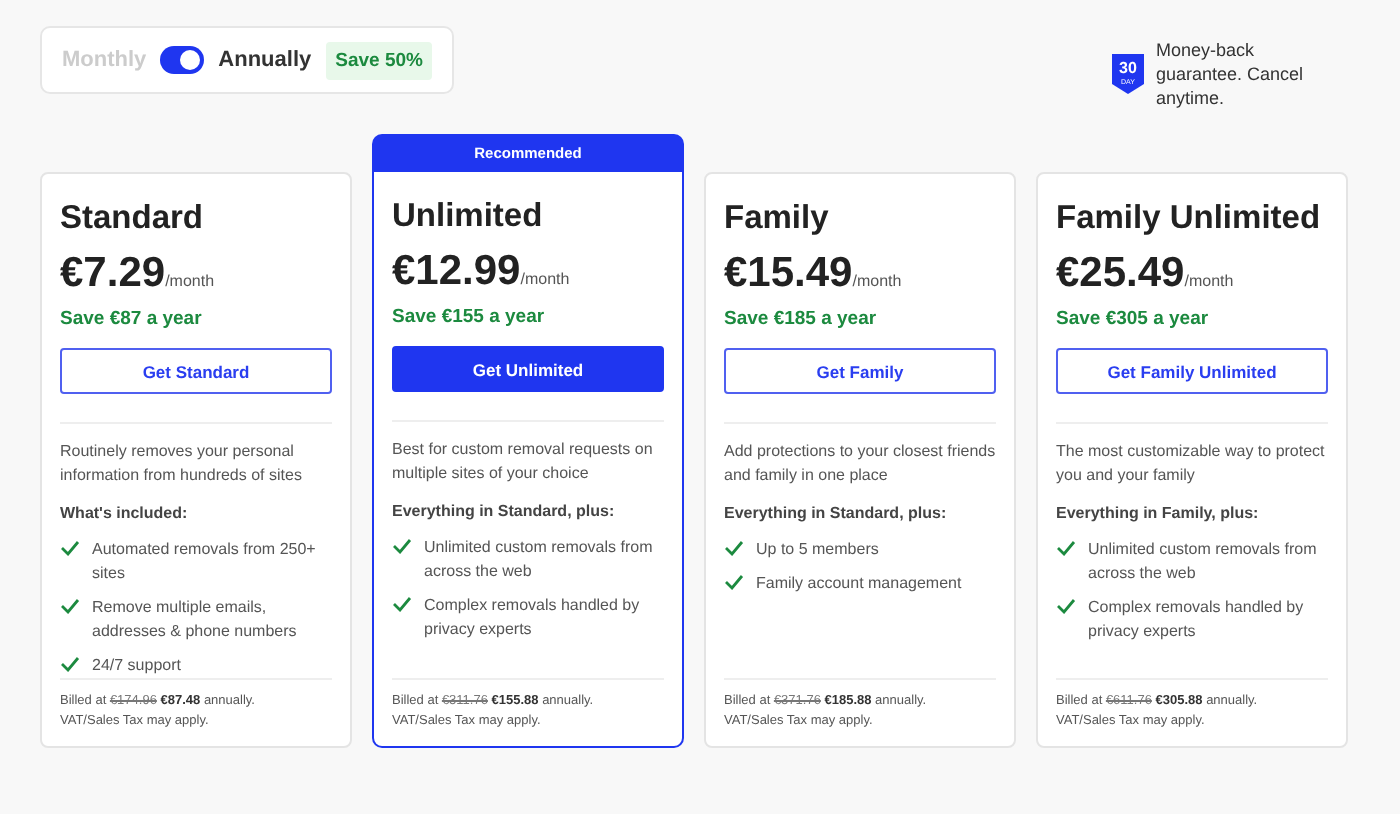  Describe the element at coordinates (265, 60) in the screenshot. I see `annually-label: Annually` at that location.